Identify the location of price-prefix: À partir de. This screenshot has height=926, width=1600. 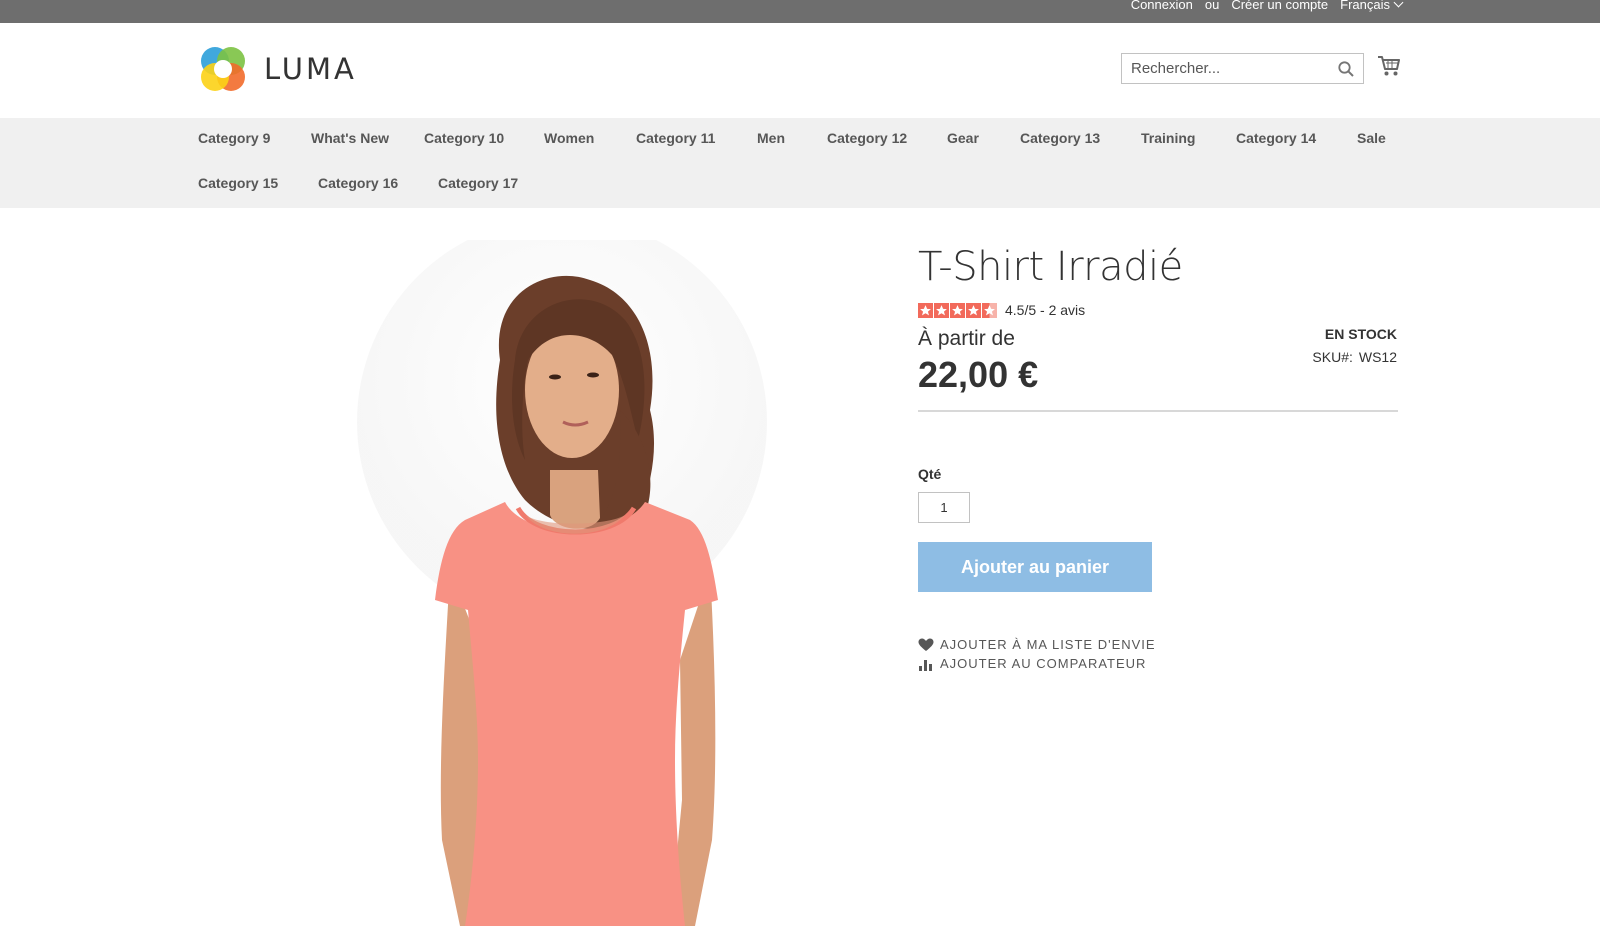
(966, 338).